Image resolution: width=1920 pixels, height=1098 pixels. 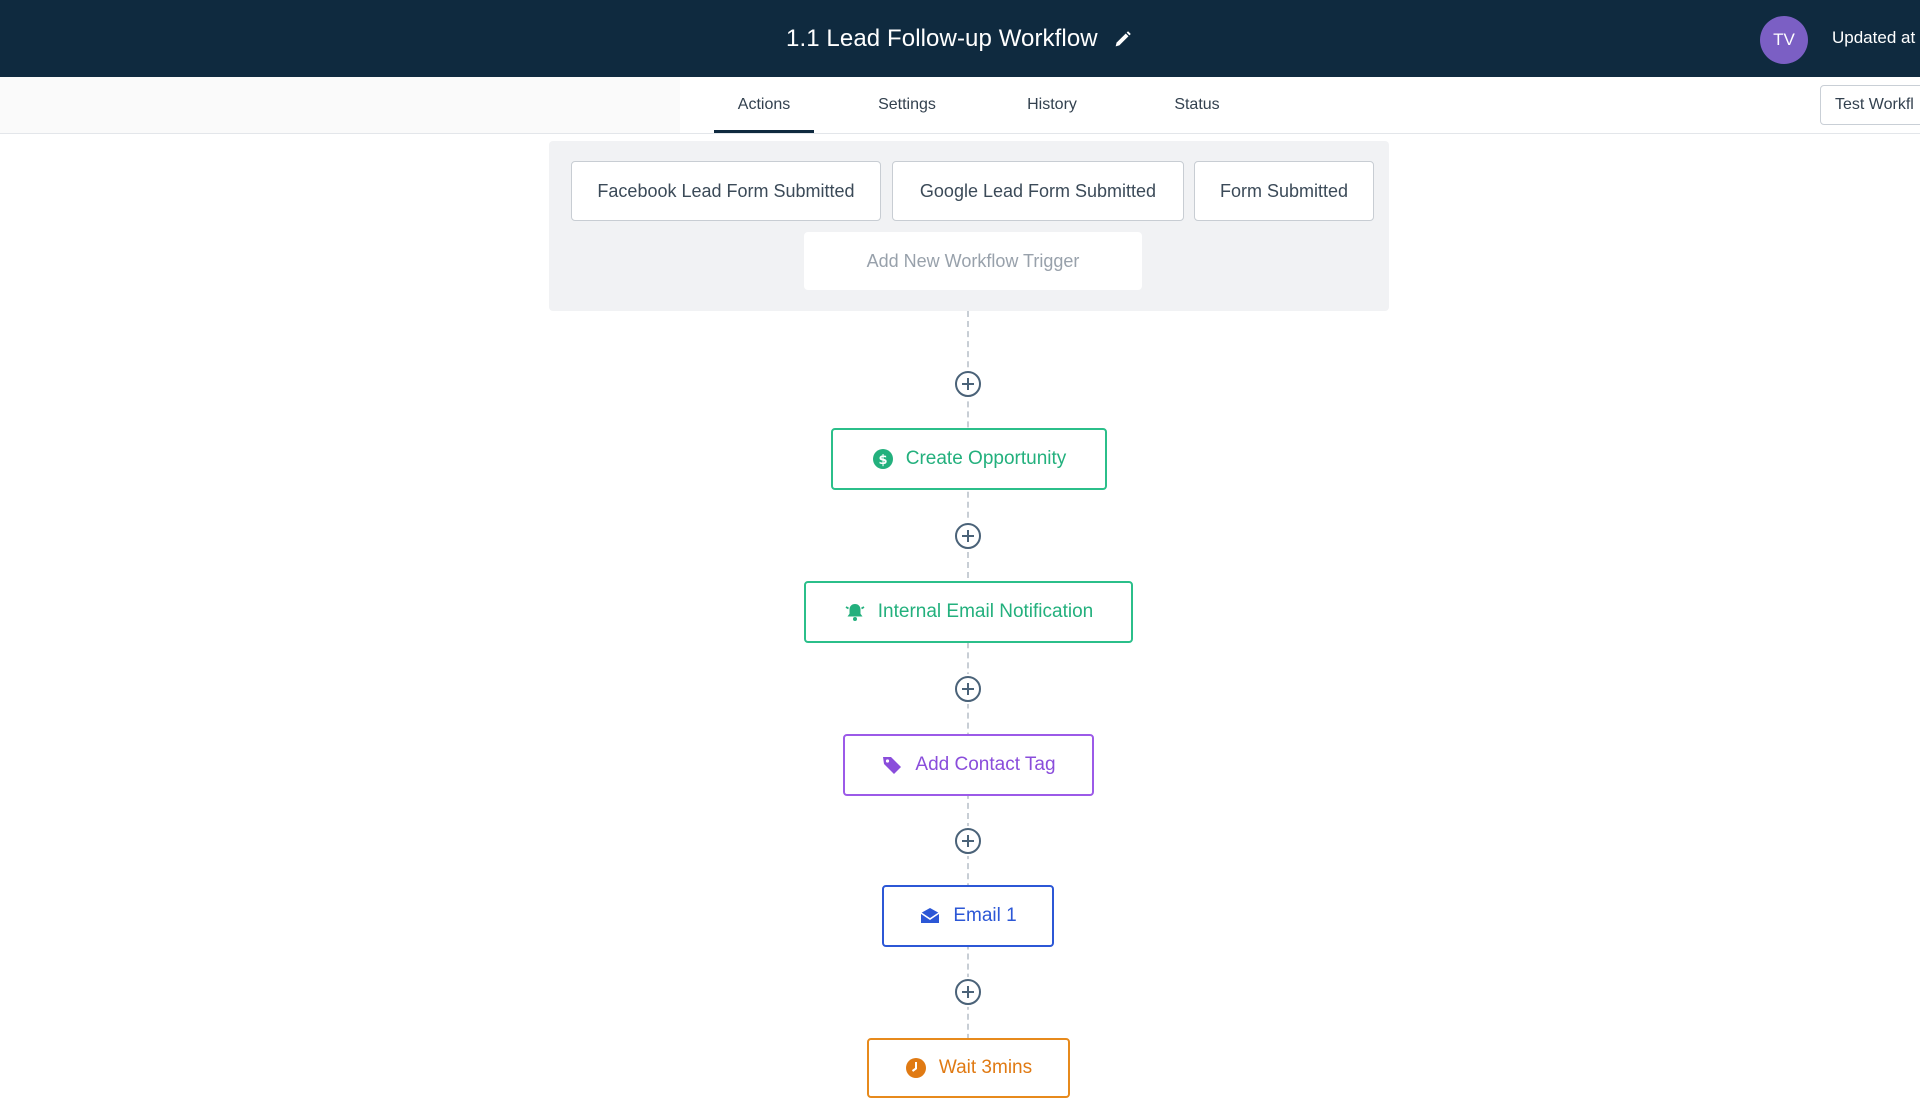 I want to click on action-label: Internal Email Notification, so click(x=985, y=611).